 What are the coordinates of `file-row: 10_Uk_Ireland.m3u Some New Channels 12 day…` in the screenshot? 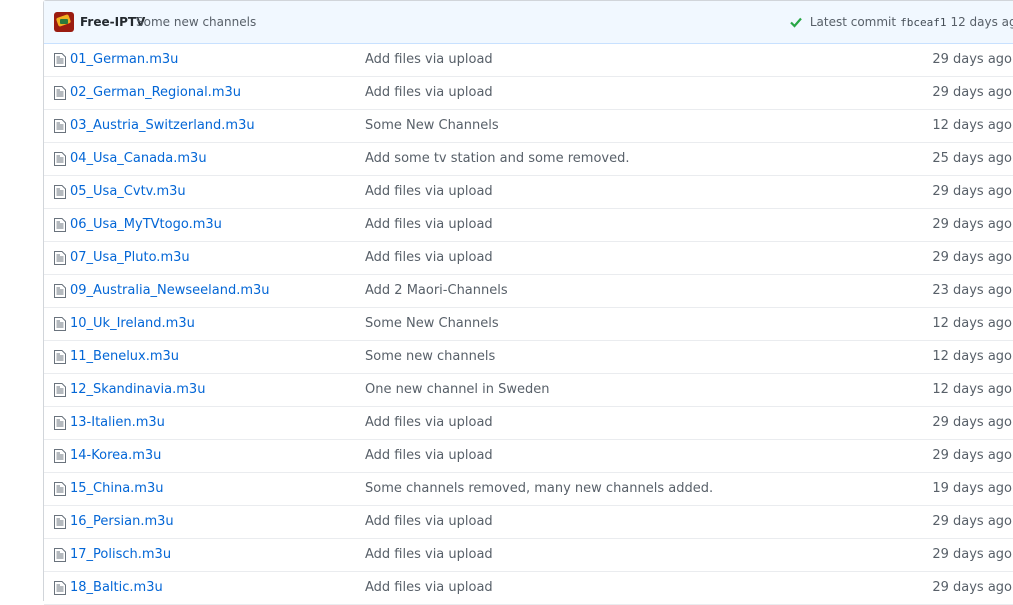 It's located at (528, 324).